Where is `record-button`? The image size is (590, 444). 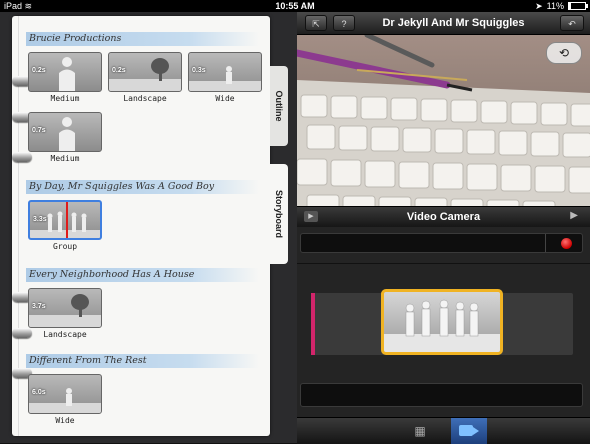
record-button is located at coordinates (566, 243).